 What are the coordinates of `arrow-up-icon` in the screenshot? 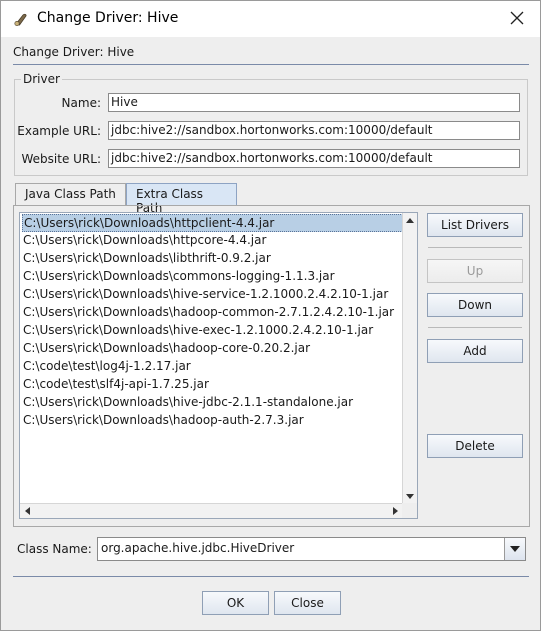 It's located at (410, 220).